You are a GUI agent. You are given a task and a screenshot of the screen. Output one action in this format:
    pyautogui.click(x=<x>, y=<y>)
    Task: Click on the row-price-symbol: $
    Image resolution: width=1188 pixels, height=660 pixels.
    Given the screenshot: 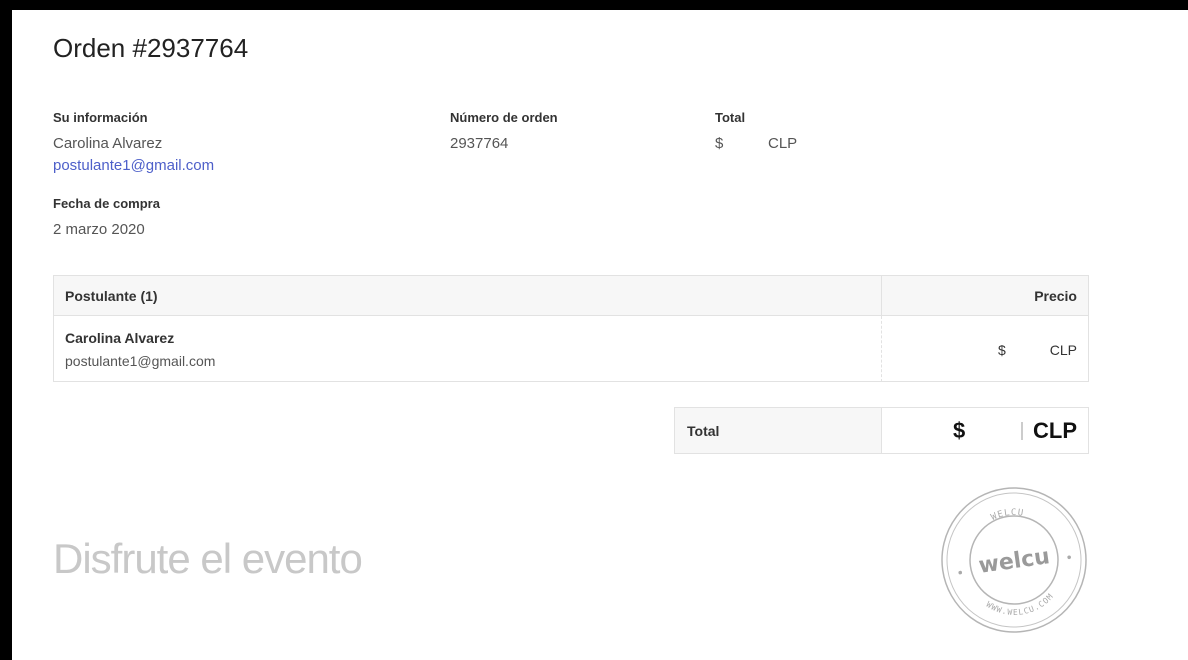 What is the action you would take?
    pyautogui.click(x=1002, y=350)
    